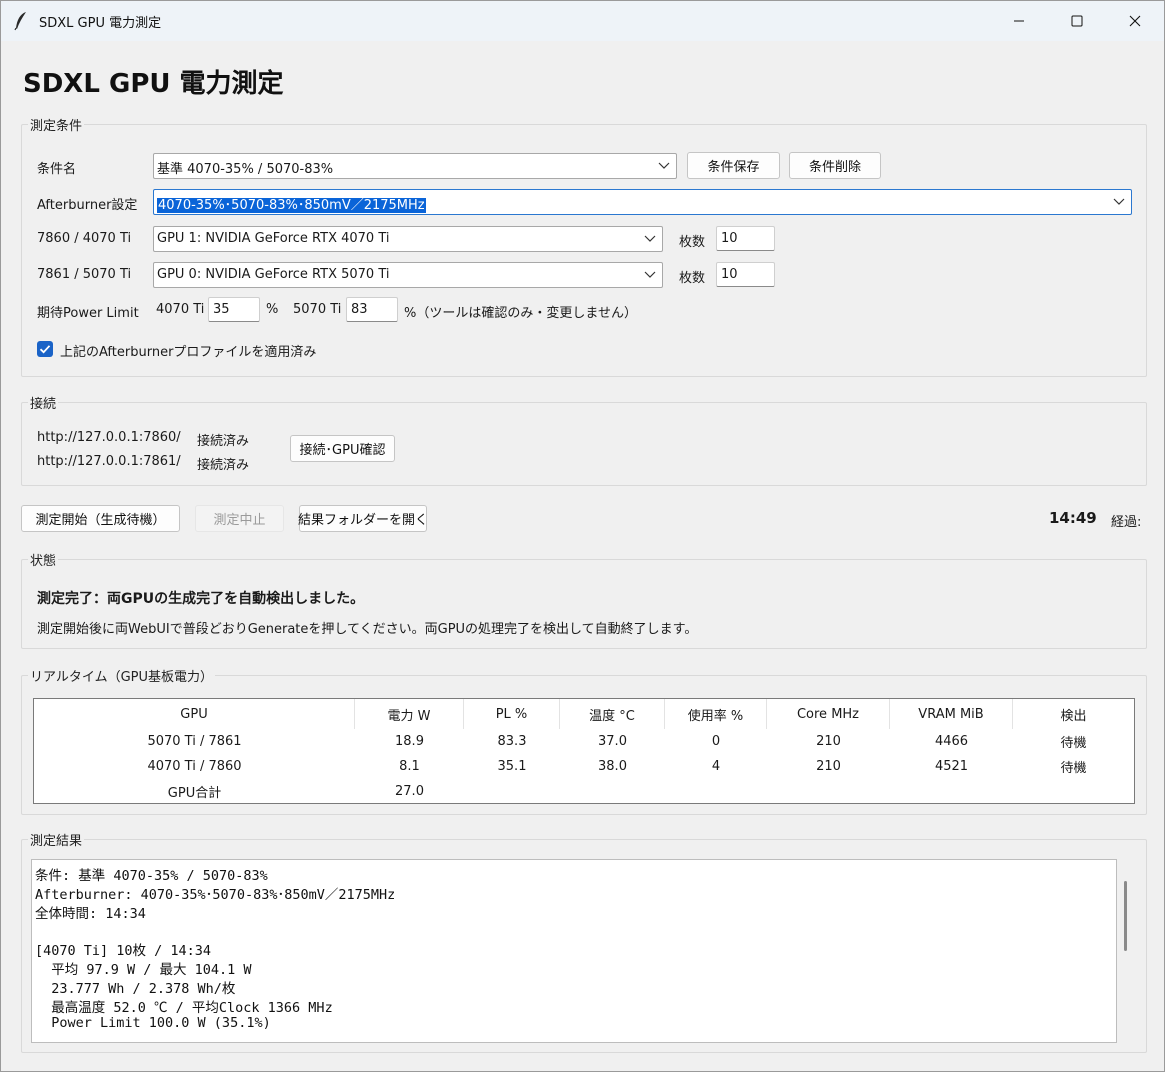  Describe the element at coordinates (729, 274) in the screenshot. I see `gpu2-count-value: 10` at that location.